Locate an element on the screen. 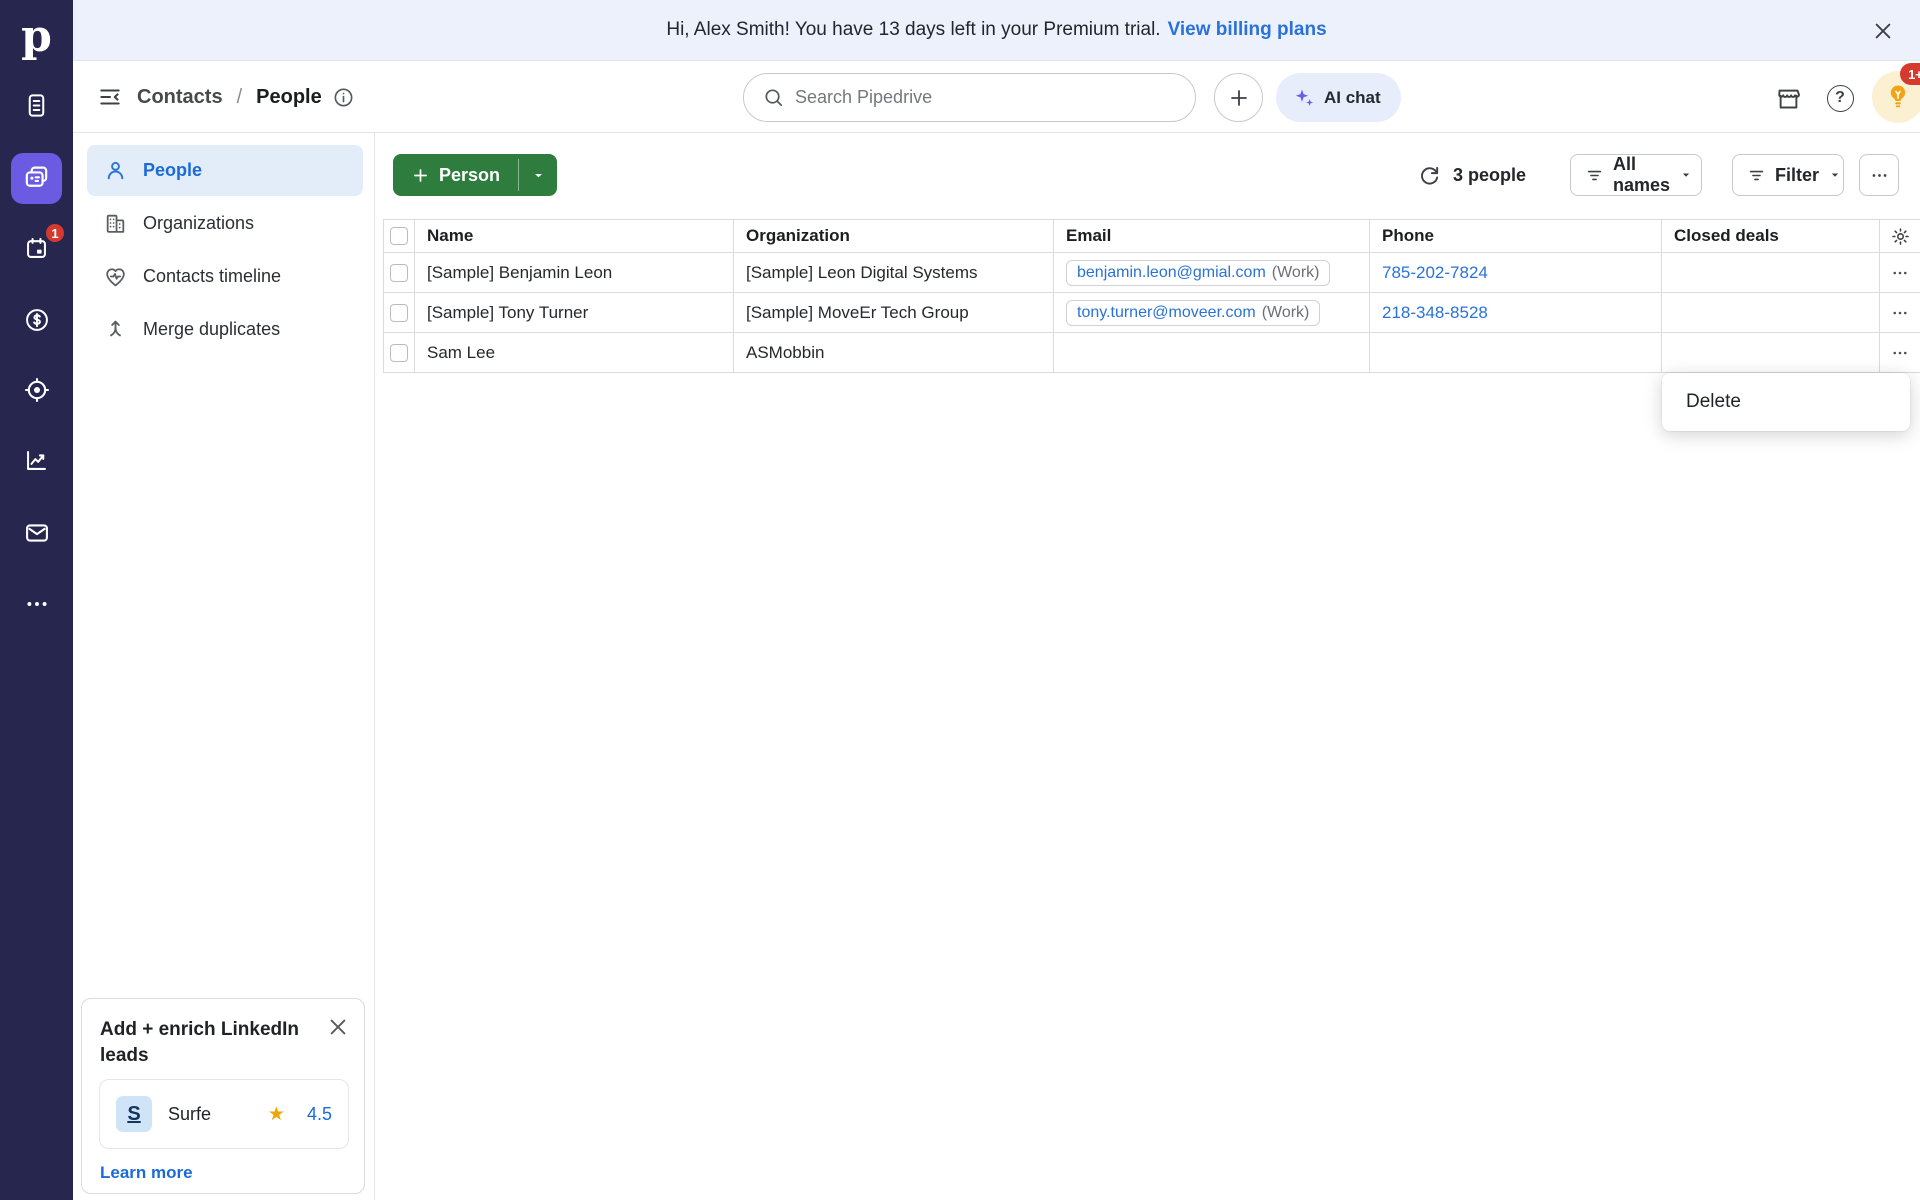  column-header-closed-deals: Closed deals is located at coordinates (1770, 236).